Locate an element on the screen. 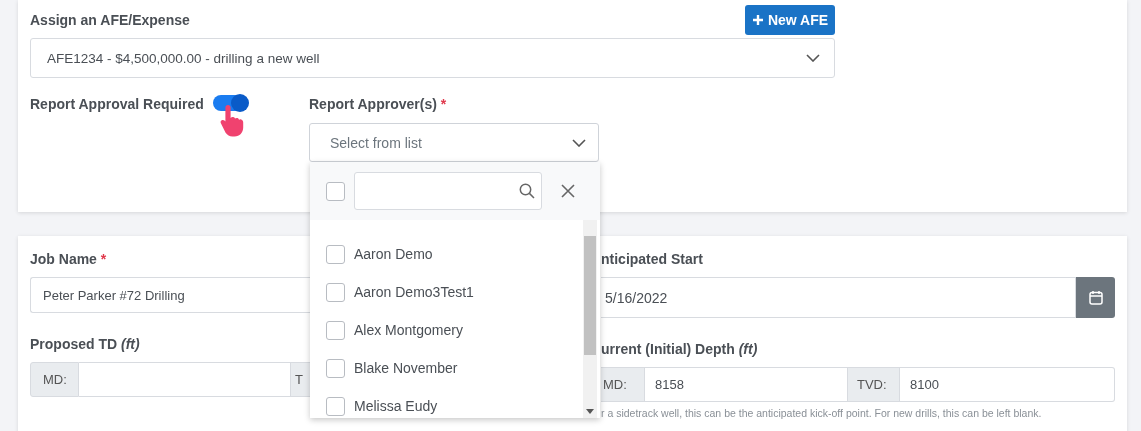 This screenshot has height=431, width=1141. search-field is located at coordinates (448, 191).